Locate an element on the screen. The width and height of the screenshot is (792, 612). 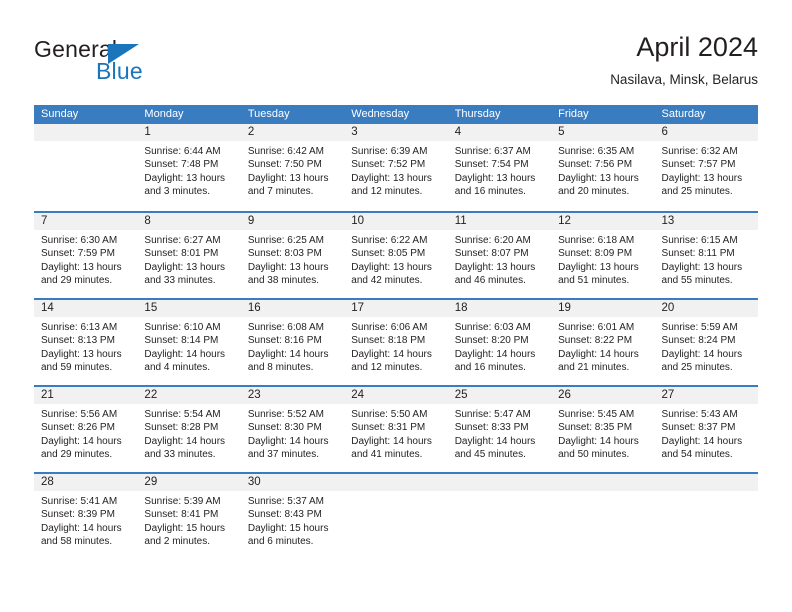
weekday-header-friday: Friday is located at coordinates (573, 114).